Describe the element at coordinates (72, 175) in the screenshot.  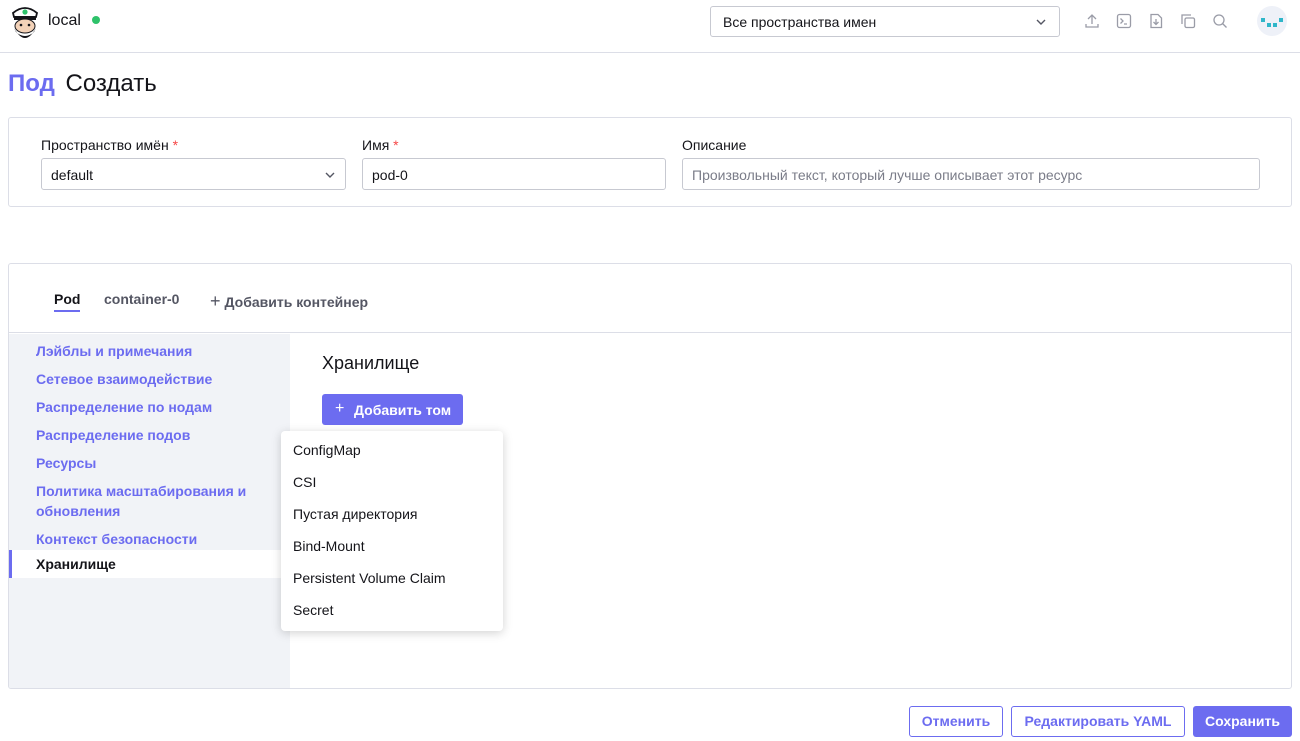
I see `namespace-value: default` at that location.